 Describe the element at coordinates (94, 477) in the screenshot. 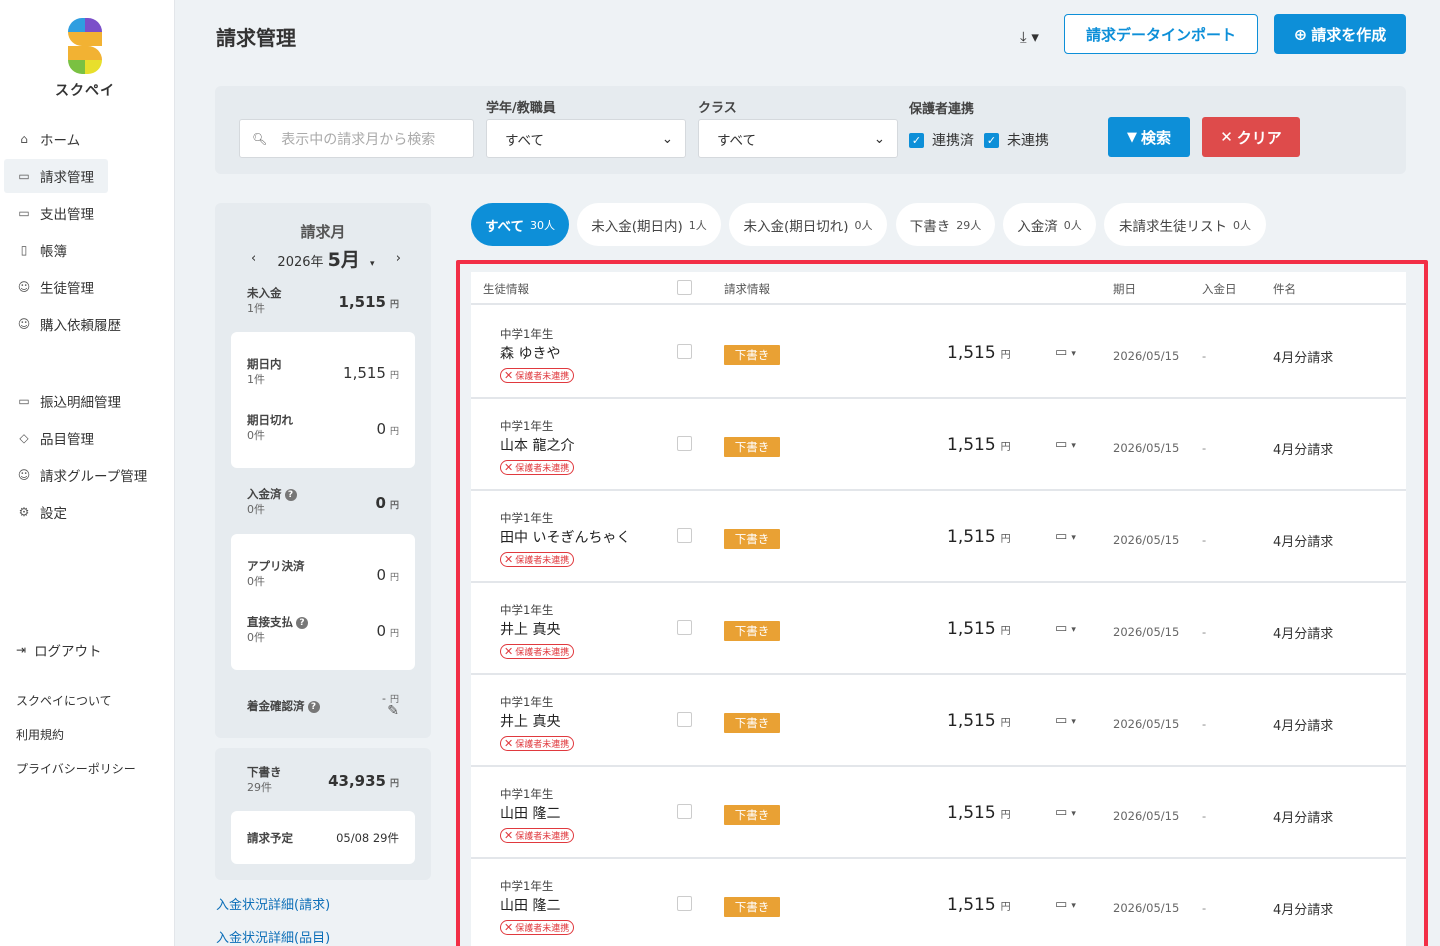

I see `sidebar-item-label: 請求グループ管理` at that location.